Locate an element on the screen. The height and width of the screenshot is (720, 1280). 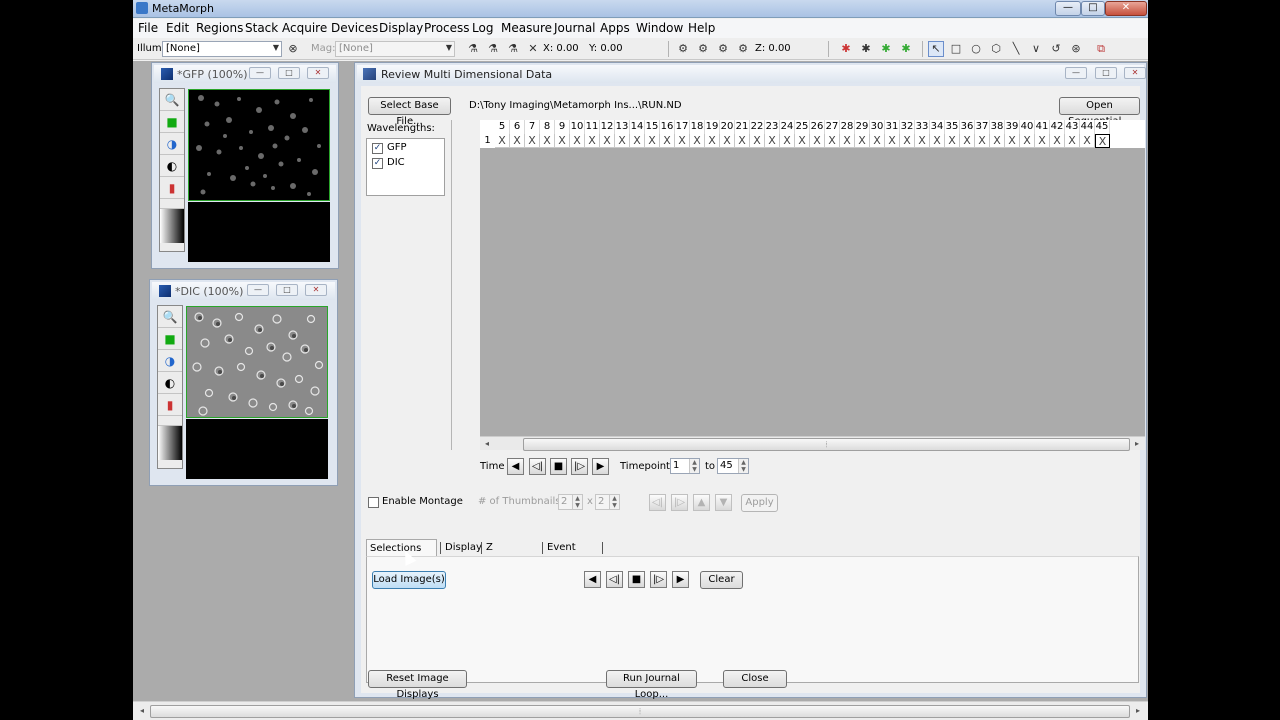
grid-column-7: 7 is located at coordinates (532, 127).